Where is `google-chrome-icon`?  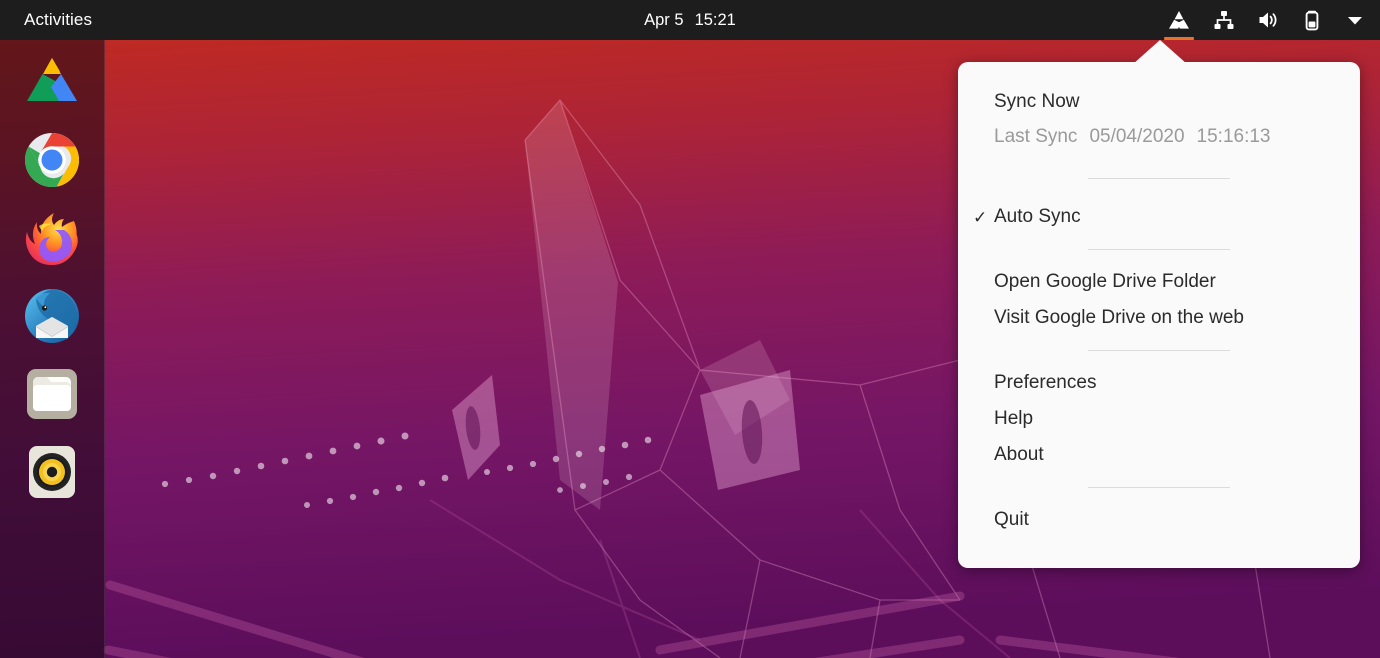 google-chrome-icon is located at coordinates (52, 160).